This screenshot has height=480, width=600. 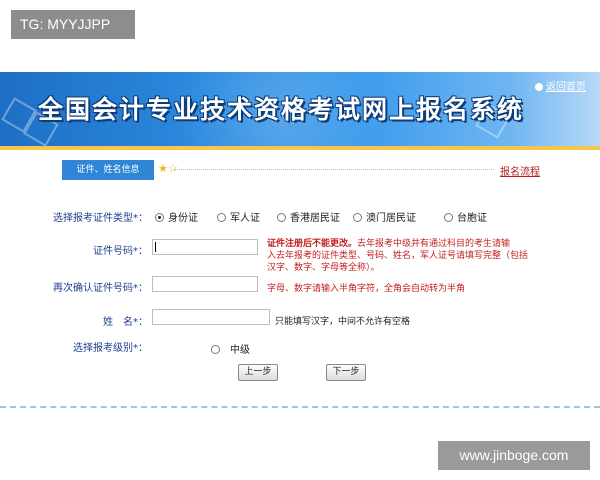 What do you see at coordinates (240, 350) in the screenshot?
I see `radio-label: 中级` at bounding box center [240, 350].